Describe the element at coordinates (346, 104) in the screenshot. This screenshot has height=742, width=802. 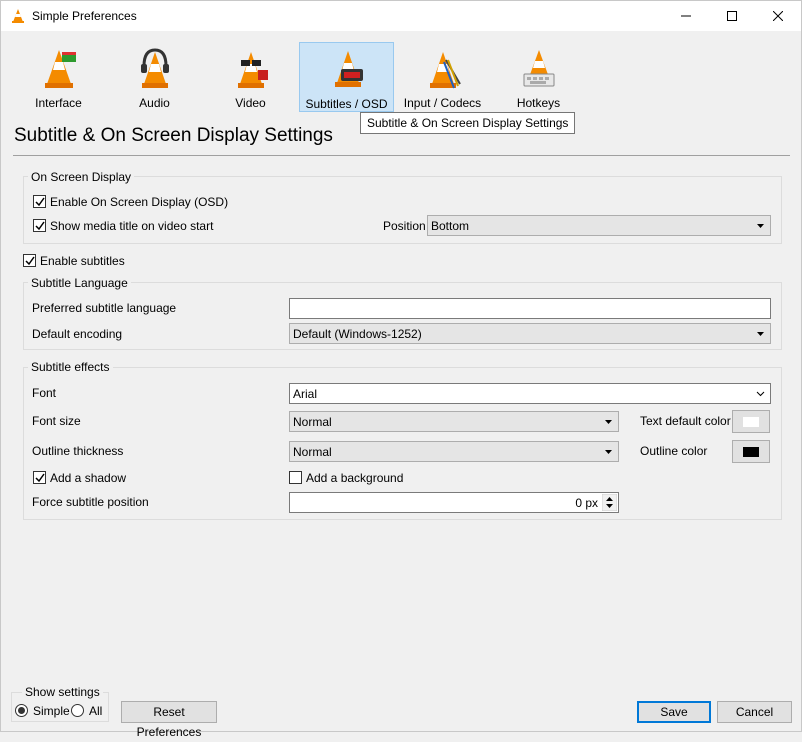
I see `tab-label: Subtitles / OSD` at that location.